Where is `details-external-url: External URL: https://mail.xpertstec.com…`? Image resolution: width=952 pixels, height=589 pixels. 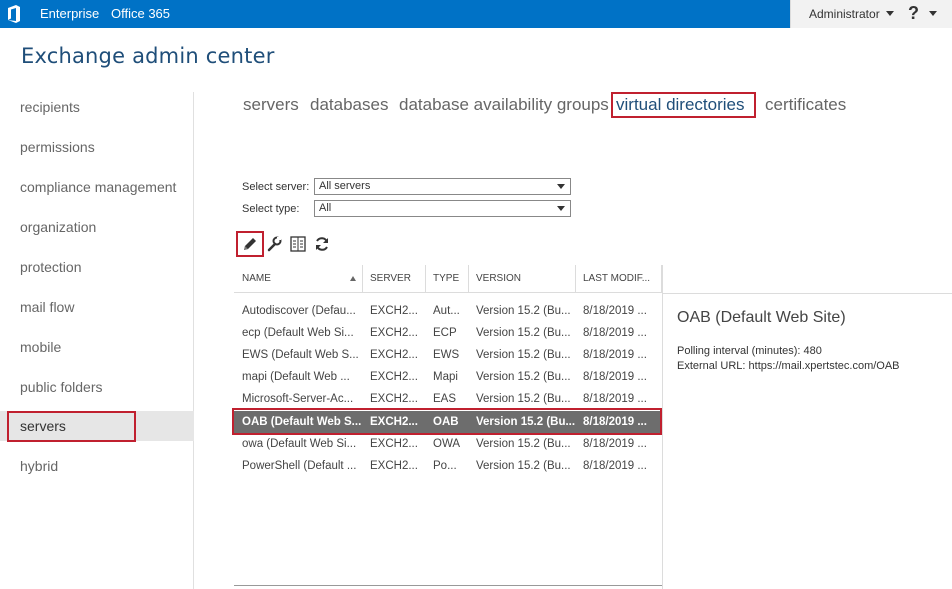
details-external-url: External URL: https://mail.xpertstec.com… is located at coordinates (788, 366).